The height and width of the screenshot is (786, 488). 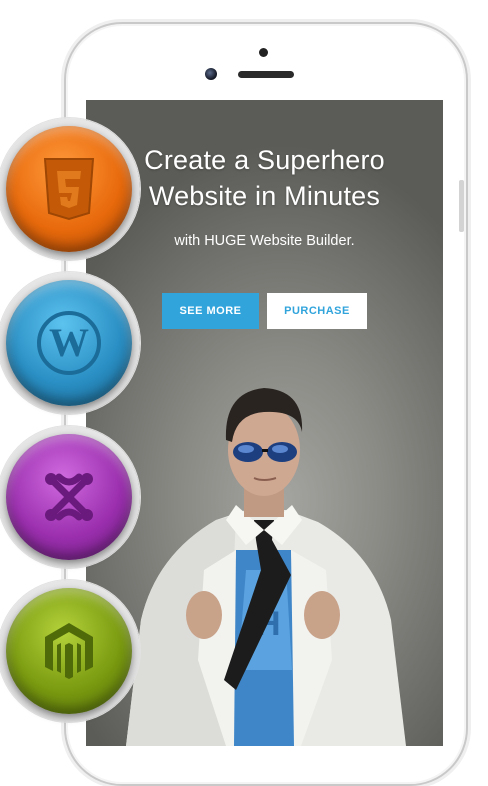 I want to click on html5-icon, so click(x=69, y=189).